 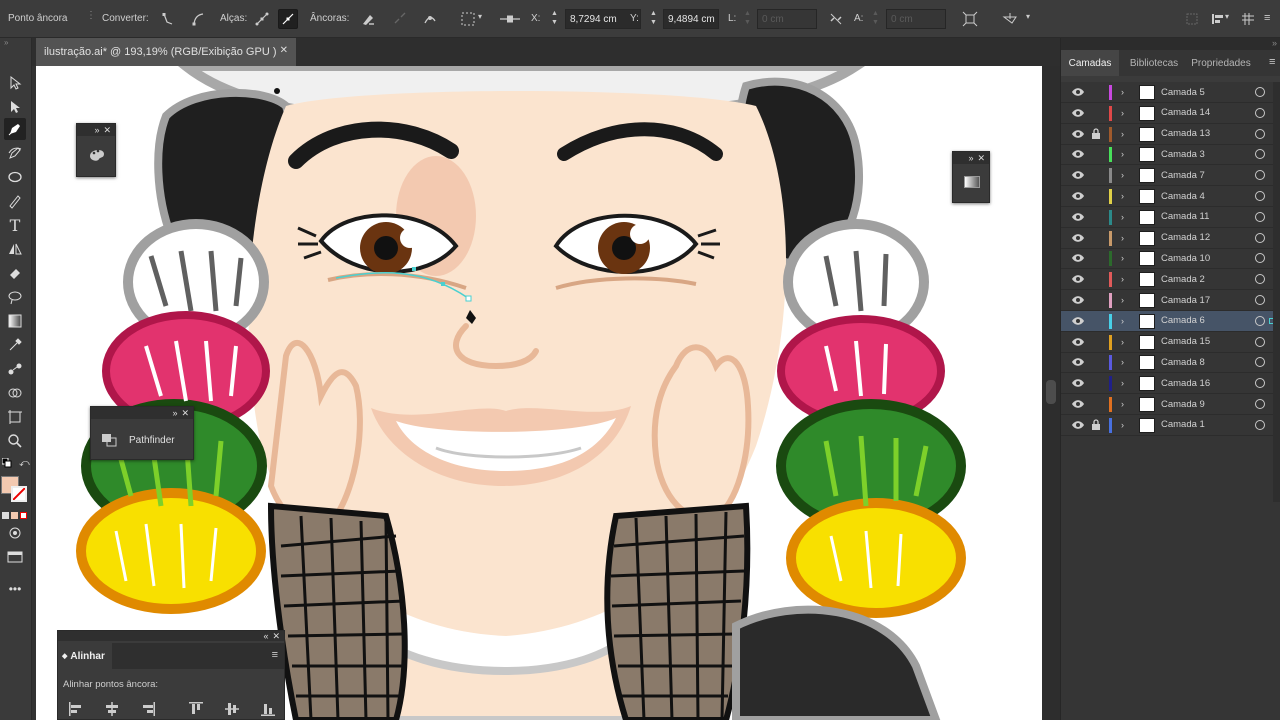 What do you see at coordinates (19, 494) in the screenshot?
I see `stroke-swatch` at bounding box center [19, 494].